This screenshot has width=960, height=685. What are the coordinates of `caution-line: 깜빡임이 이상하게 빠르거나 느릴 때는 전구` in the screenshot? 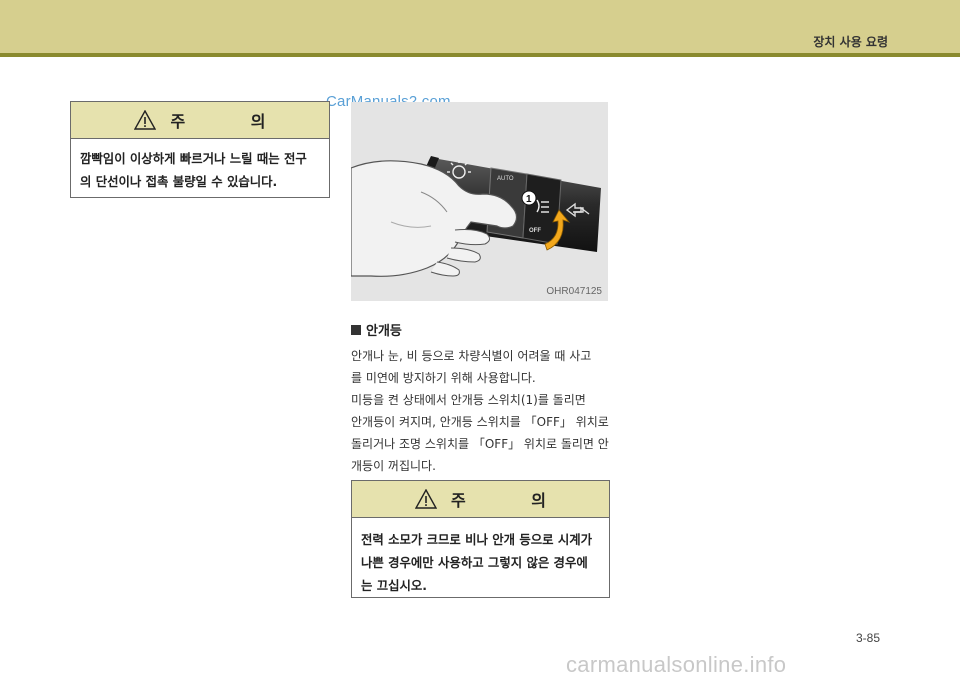 It's located at (193, 158).